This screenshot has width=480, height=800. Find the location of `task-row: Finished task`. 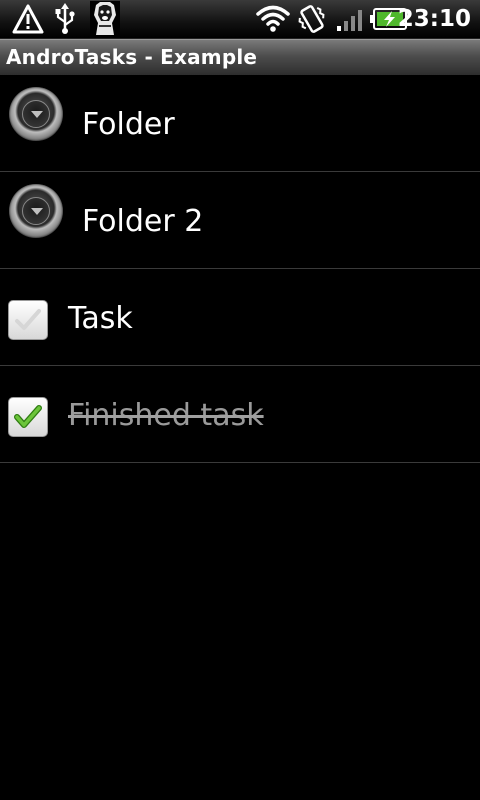

task-row: Finished task is located at coordinates (240, 414).